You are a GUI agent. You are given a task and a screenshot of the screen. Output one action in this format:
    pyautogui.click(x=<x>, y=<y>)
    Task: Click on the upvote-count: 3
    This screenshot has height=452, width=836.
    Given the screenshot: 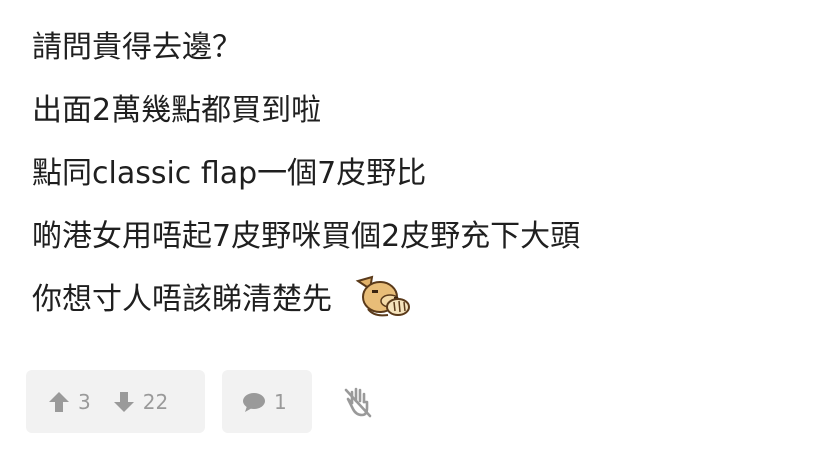 What is the action you would take?
    pyautogui.click(x=84, y=401)
    